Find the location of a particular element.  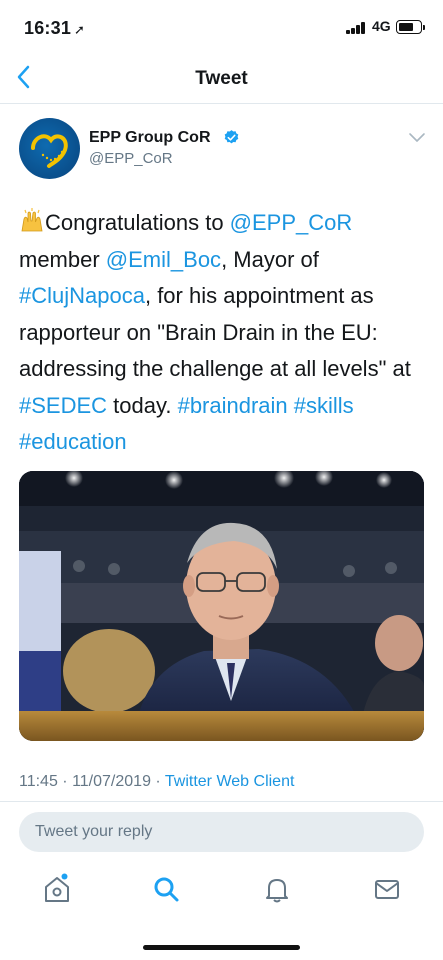

mention-link: @Emil_Boc is located at coordinates (163, 259).